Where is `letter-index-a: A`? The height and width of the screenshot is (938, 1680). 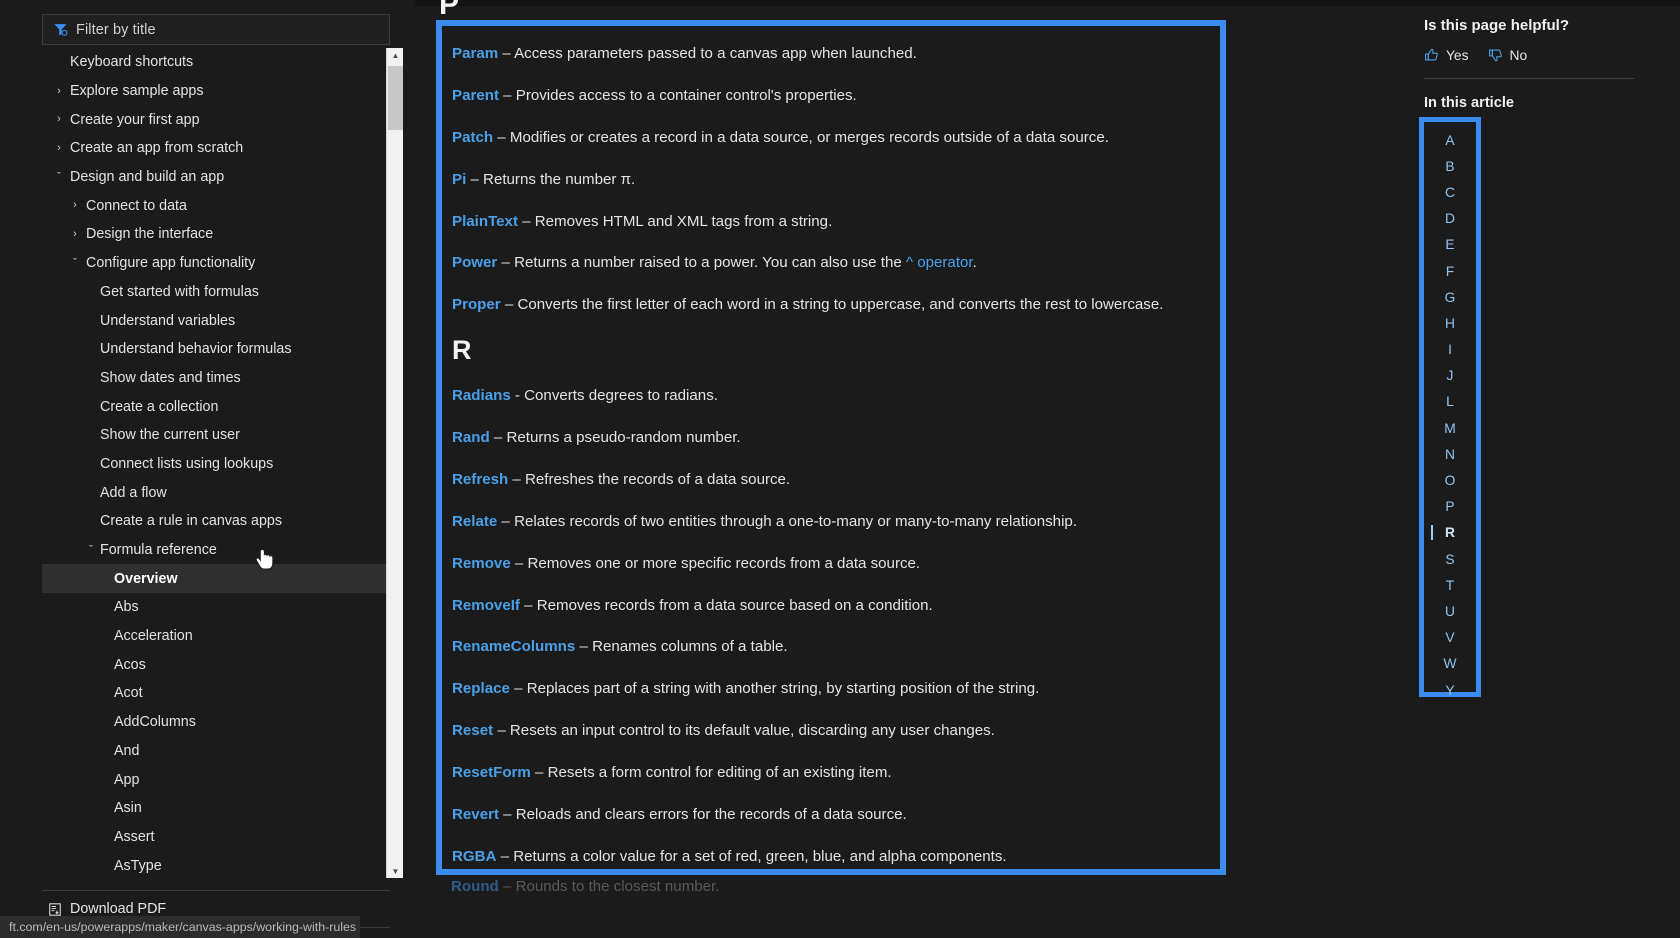
letter-index-a: A is located at coordinates (1450, 140).